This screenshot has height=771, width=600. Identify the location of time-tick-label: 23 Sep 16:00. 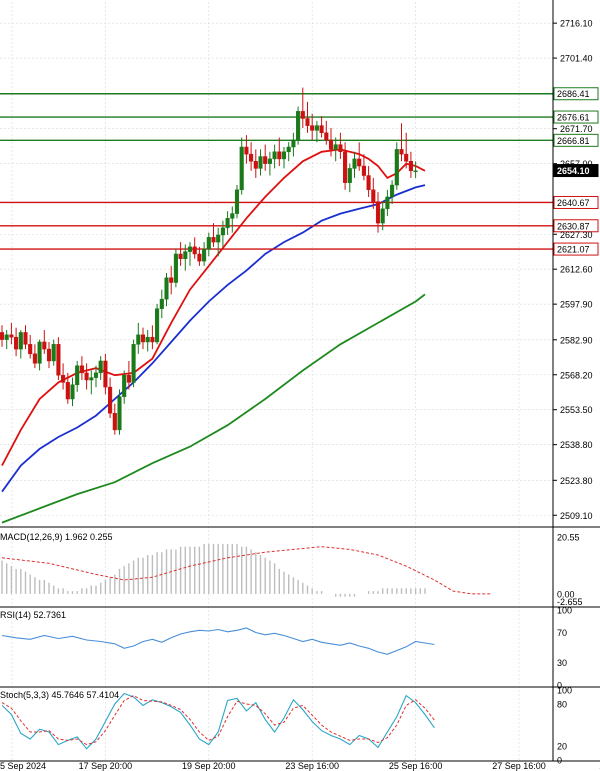
(312, 766).